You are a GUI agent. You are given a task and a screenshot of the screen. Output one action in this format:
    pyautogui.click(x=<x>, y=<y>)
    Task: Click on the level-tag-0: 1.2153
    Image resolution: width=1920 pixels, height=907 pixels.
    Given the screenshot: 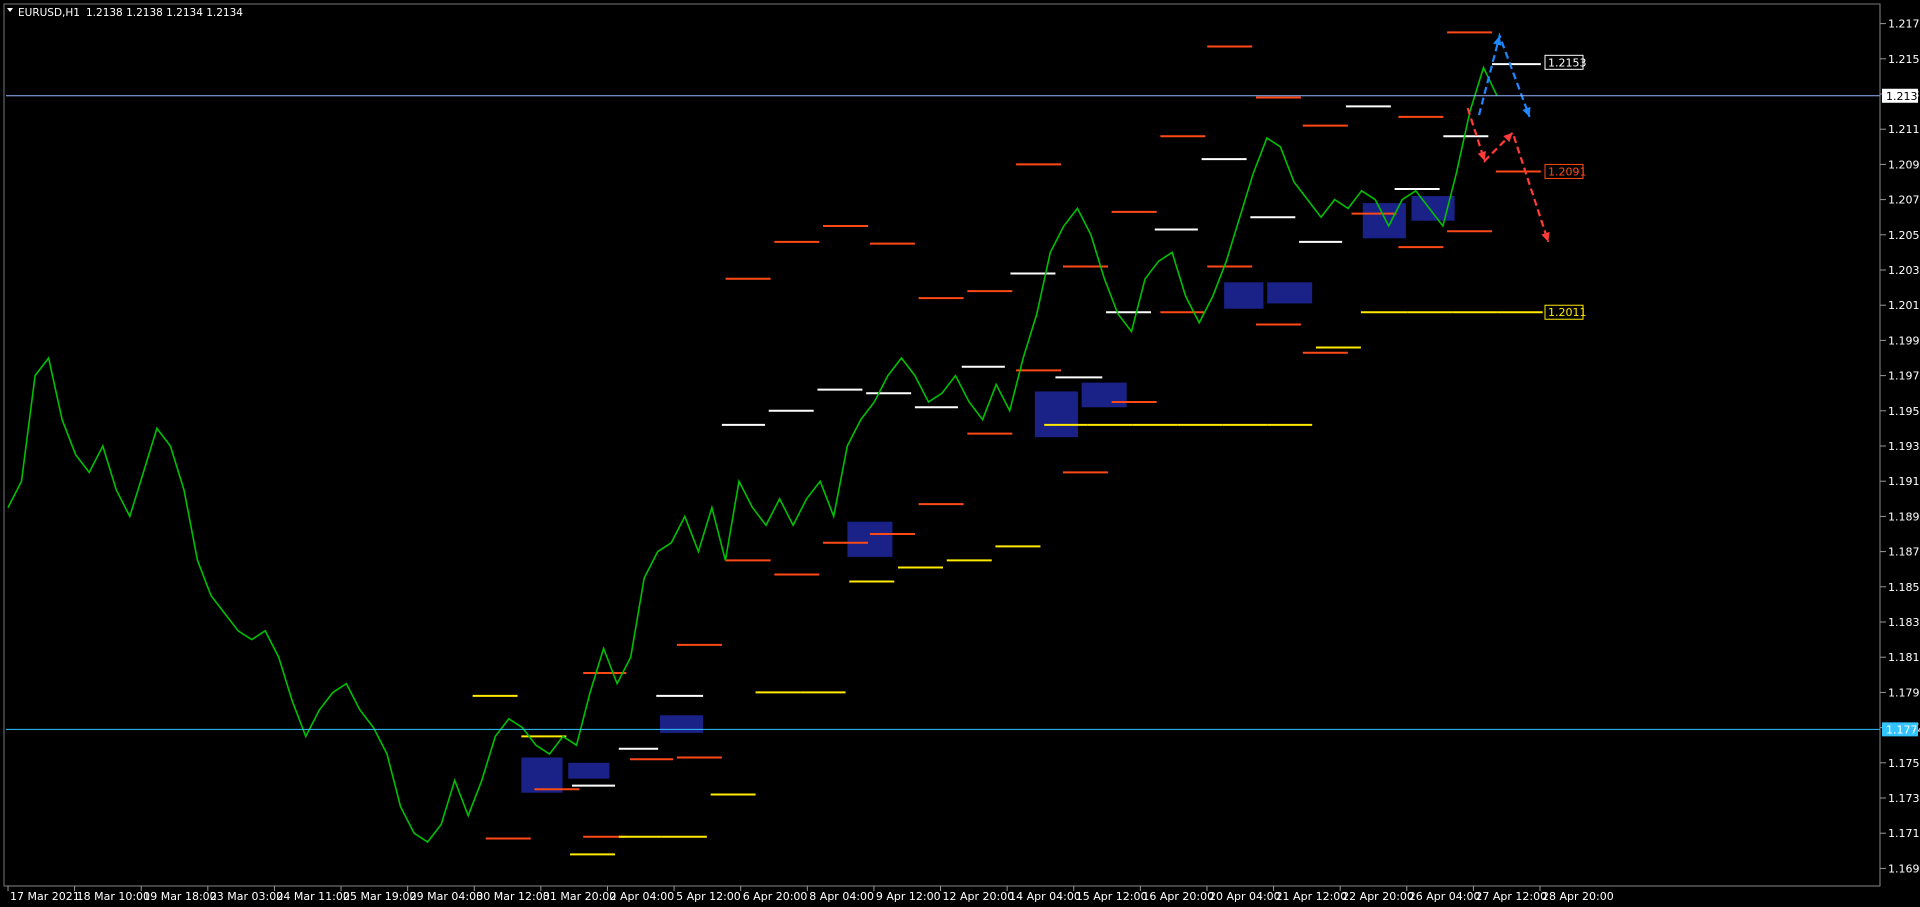 What is the action you would take?
    pyautogui.click(x=1567, y=62)
    